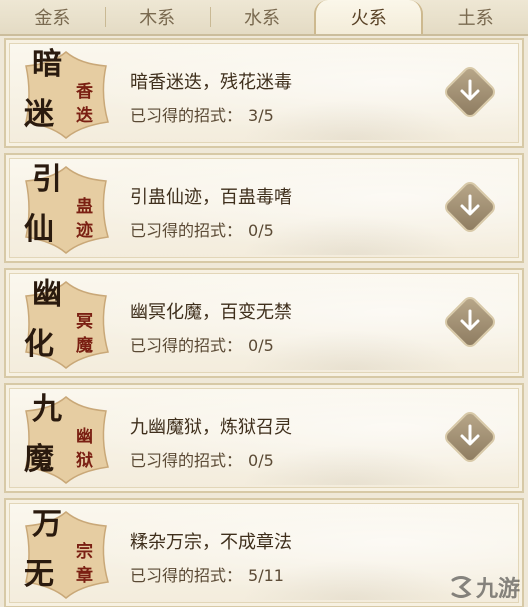  I want to click on emblem-char: 无, so click(39, 574).